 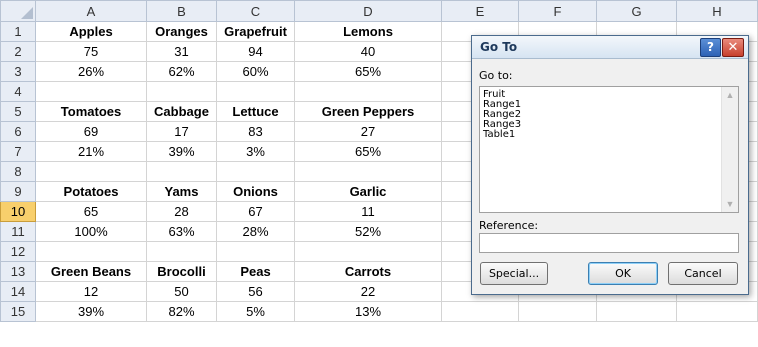 What do you see at coordinates (91, 251) in the screenshot?
I see `cell-a12` at bounding box center [91, 251].